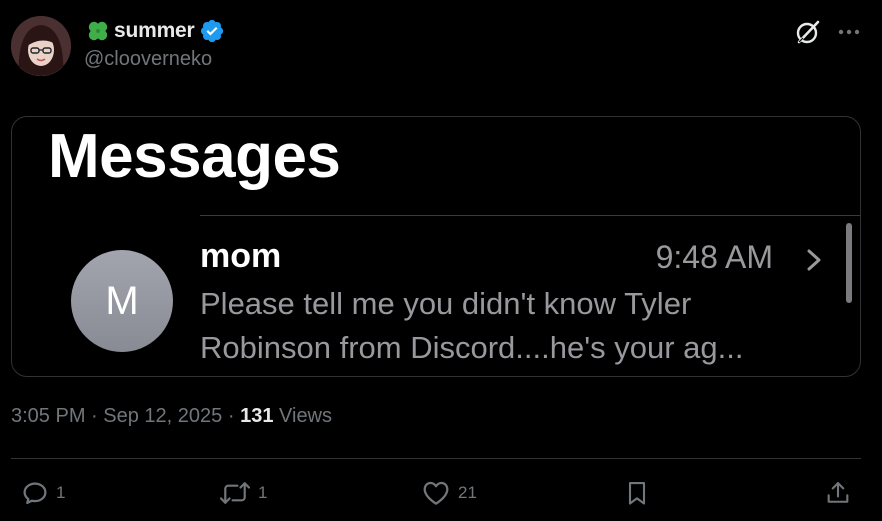  I want to click on divider, so click(436, 458).